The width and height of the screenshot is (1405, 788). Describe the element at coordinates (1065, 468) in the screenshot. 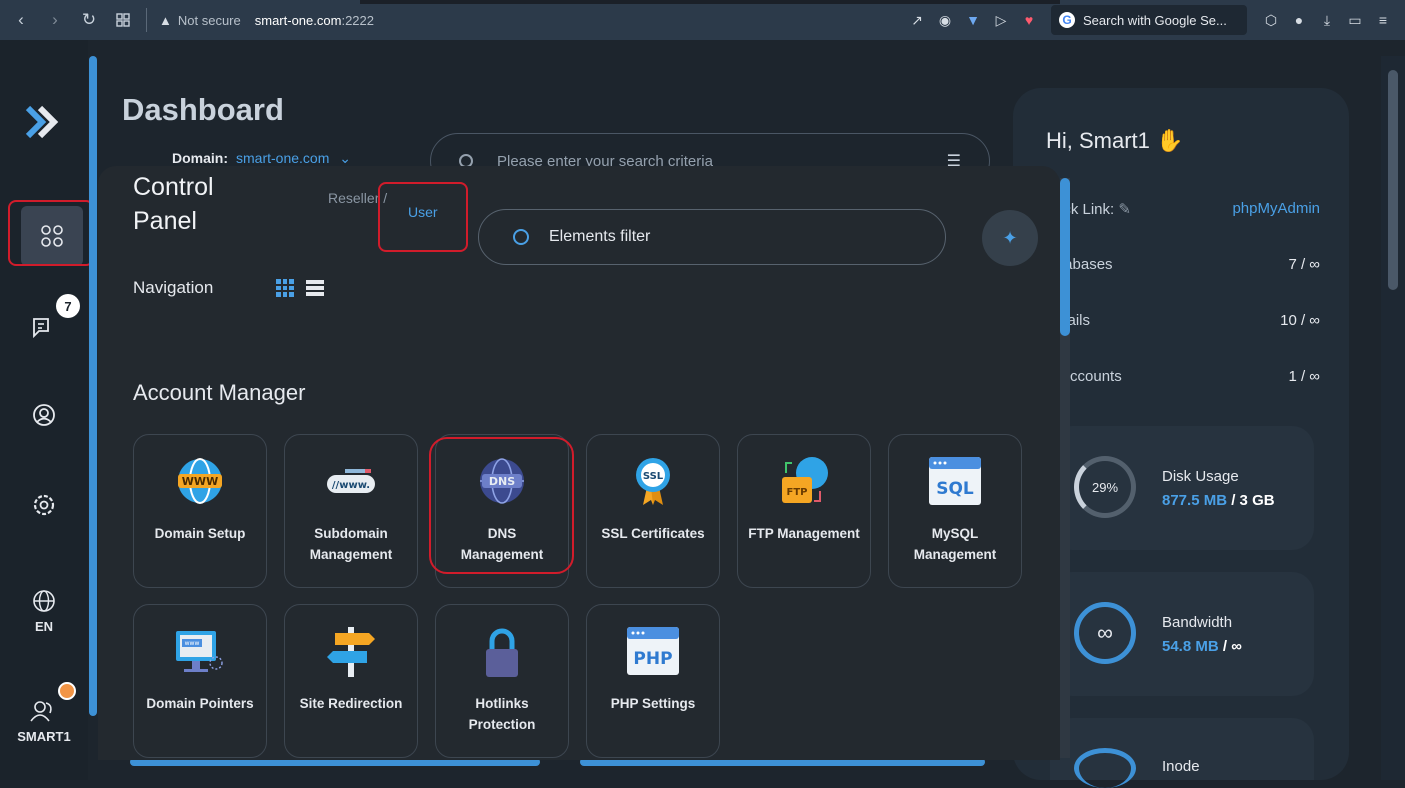

I see `panel-scrollbar` at that location.